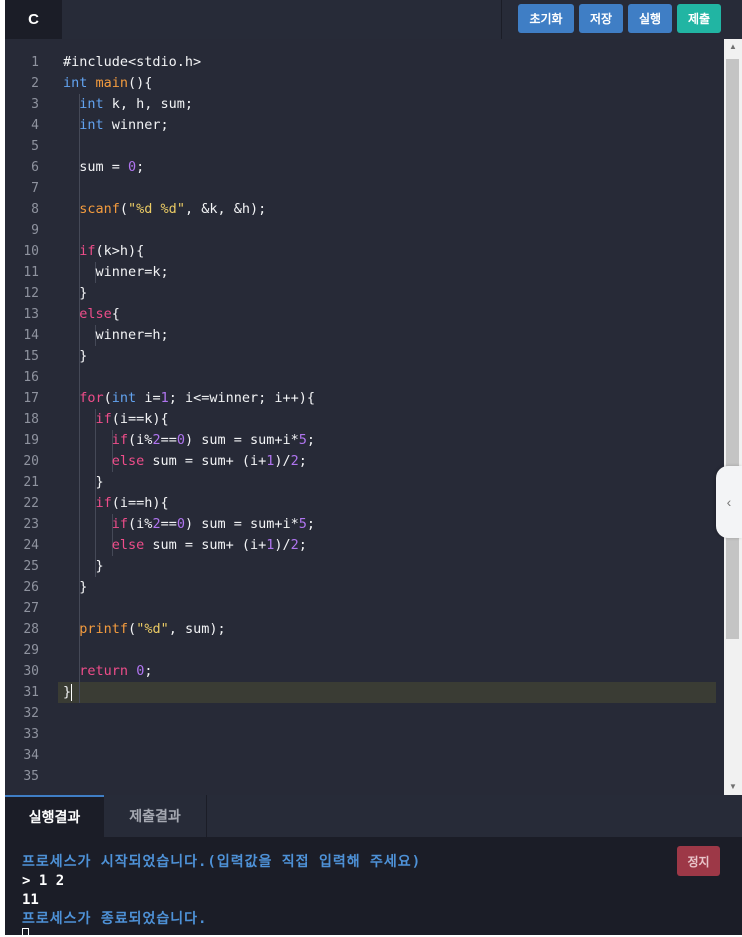 The image size is (742, 937). Describe the element at coordinates (116, 335) in the screenshot. I see `code-text: winner=h;` at that location.